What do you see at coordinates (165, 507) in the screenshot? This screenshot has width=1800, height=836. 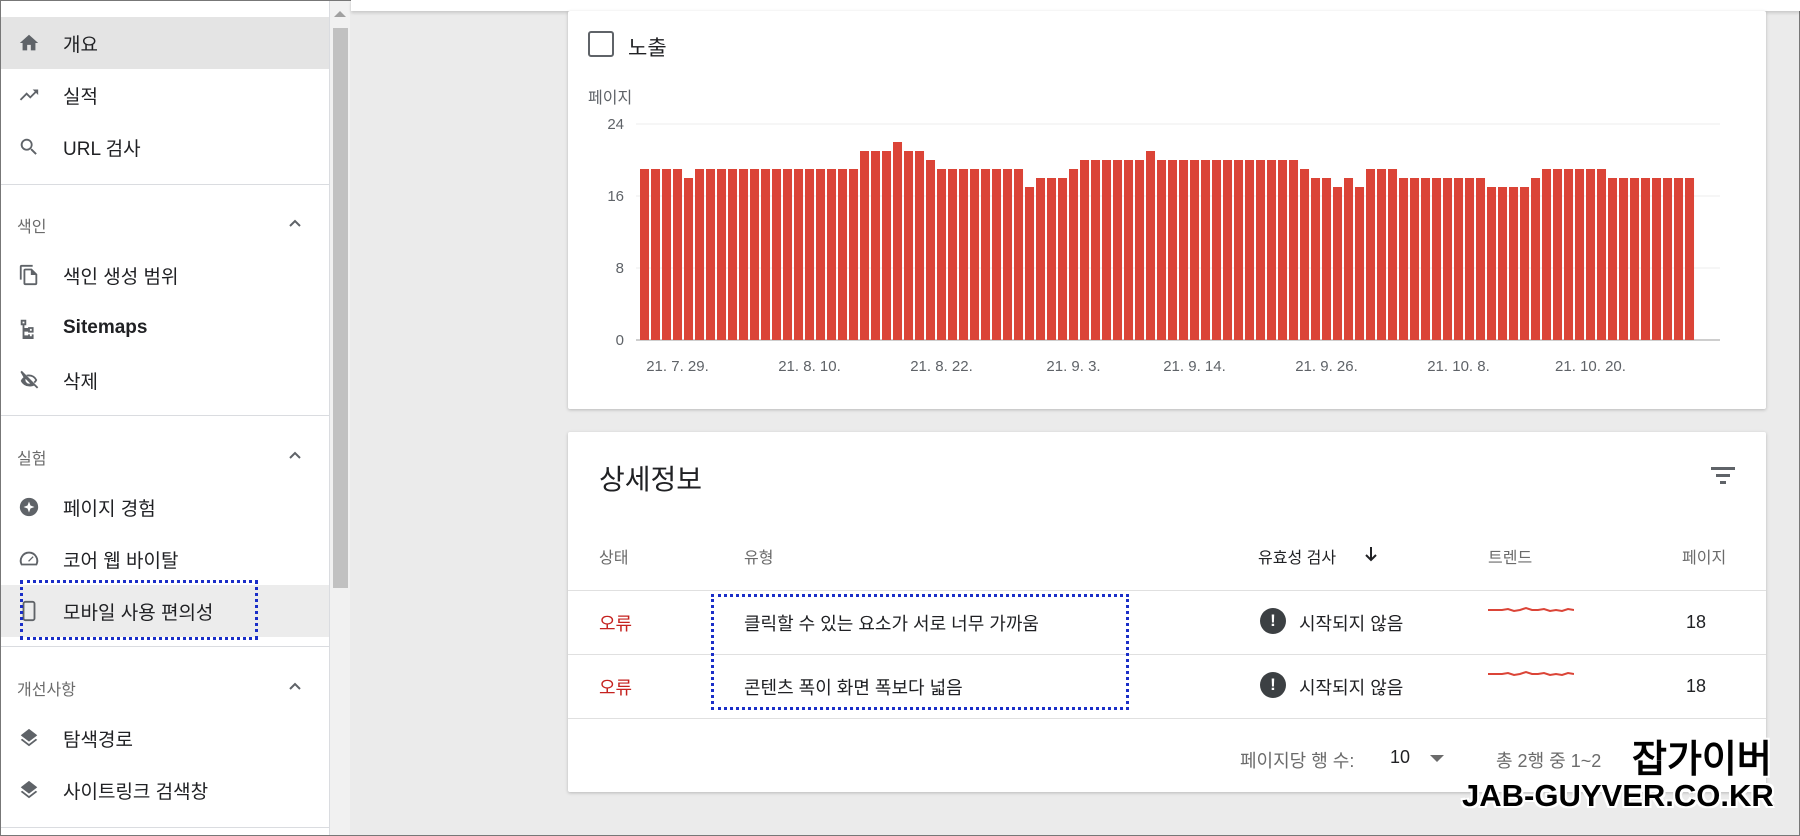 I see `nav-item-page-experience: 페이지 경험` at bounding box center [165, 507].